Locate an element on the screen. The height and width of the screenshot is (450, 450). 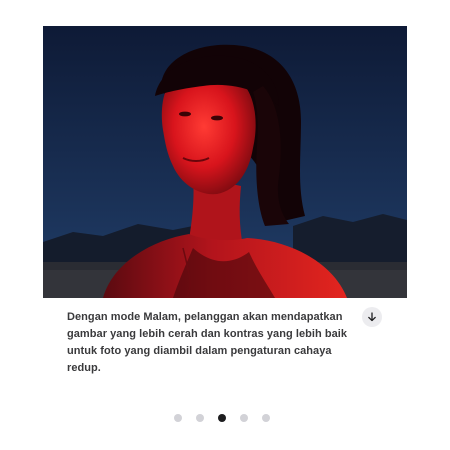
carousel-pagination is located at coordinates (222, 418).